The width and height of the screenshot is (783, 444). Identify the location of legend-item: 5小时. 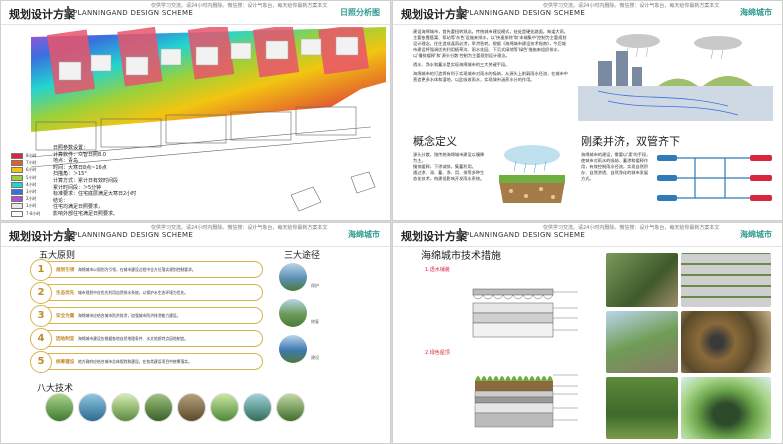
(31, 177).